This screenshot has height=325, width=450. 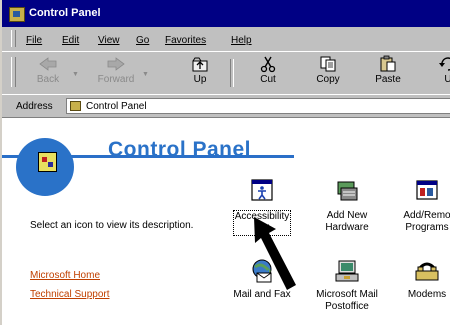 What do you see at coordinates (388, 64) in the screenshot?
I see `clipboard-icon` at bounding box center [388, 64].